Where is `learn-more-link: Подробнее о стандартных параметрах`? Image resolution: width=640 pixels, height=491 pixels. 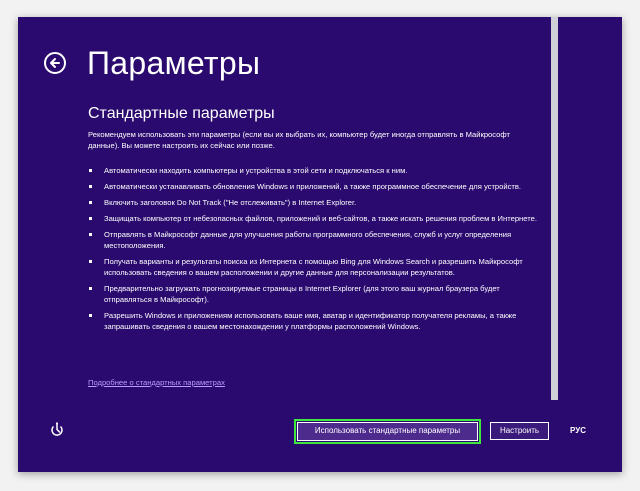
learn-more-link: Подробнее о стандартных параметрах is located at coordinates (156, 382).